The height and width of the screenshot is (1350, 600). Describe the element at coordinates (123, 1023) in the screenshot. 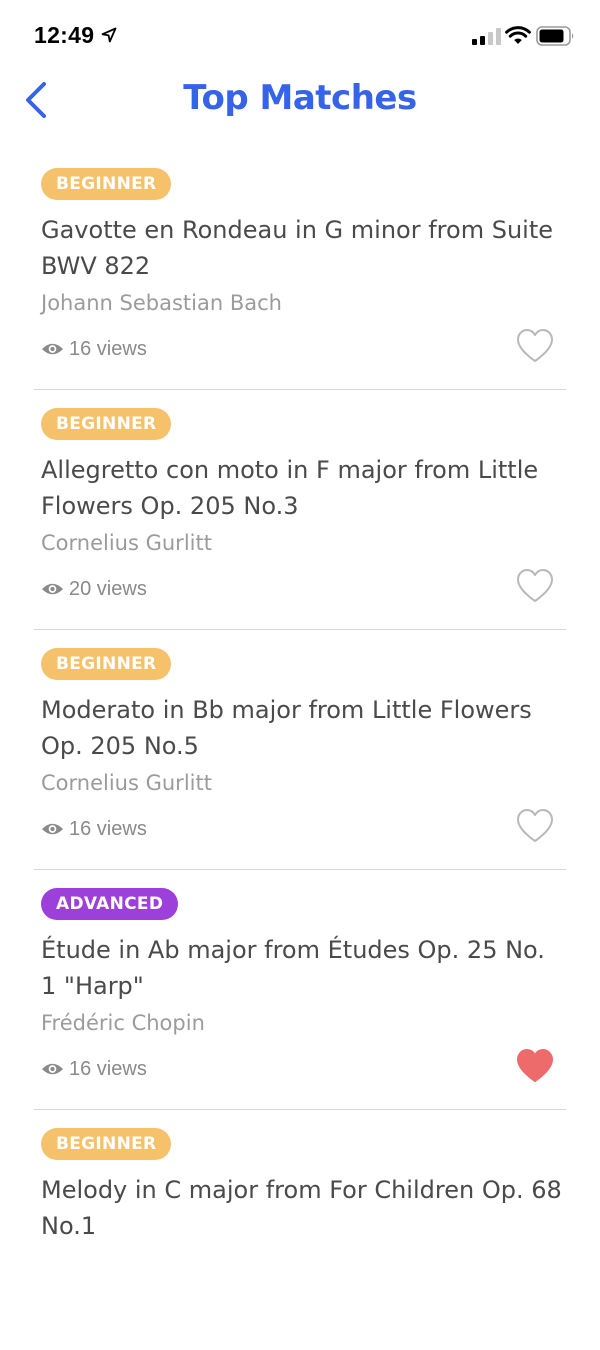

I see `composer-name: Frédéric Chopin` at that location.